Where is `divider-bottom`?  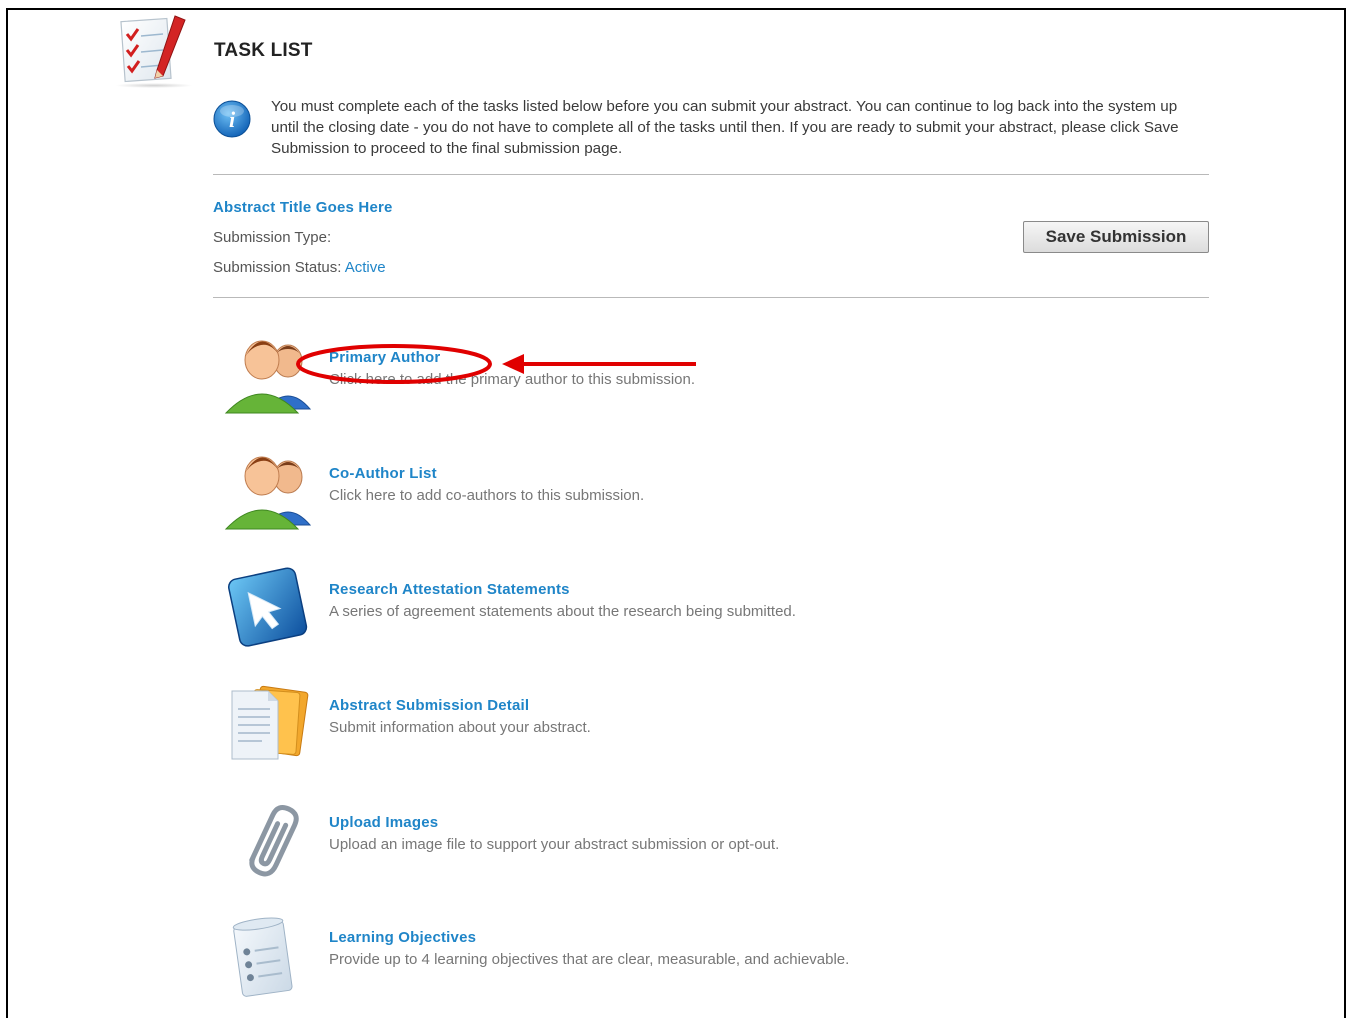 divider-bottom is located at coordinates (711, 297).